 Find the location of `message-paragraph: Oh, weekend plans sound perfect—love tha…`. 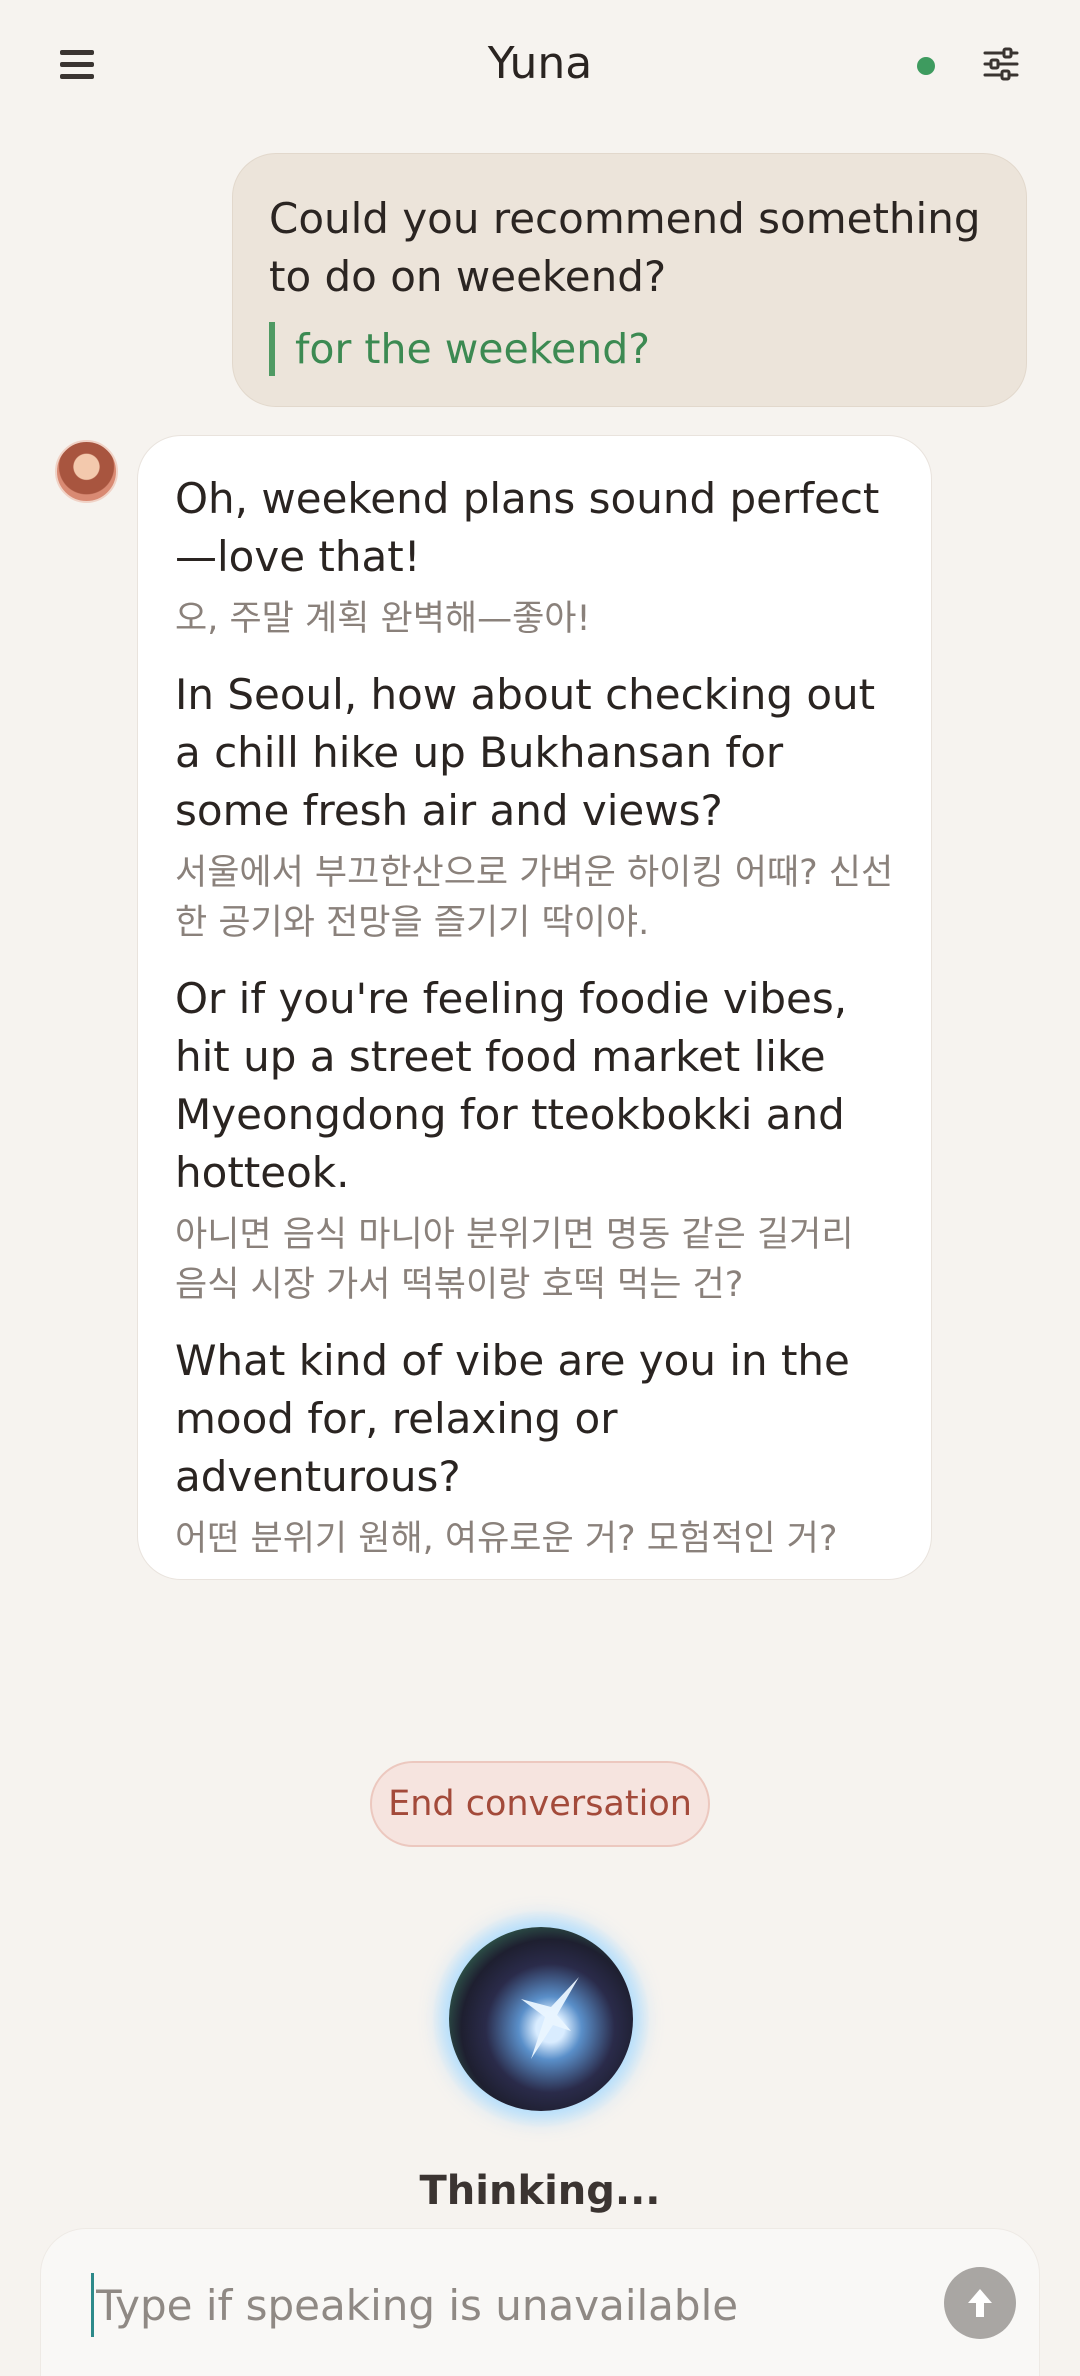

message-paragraph: Oh, weekend plans sound perfect—love tha… is located at coordinates (535, 557).